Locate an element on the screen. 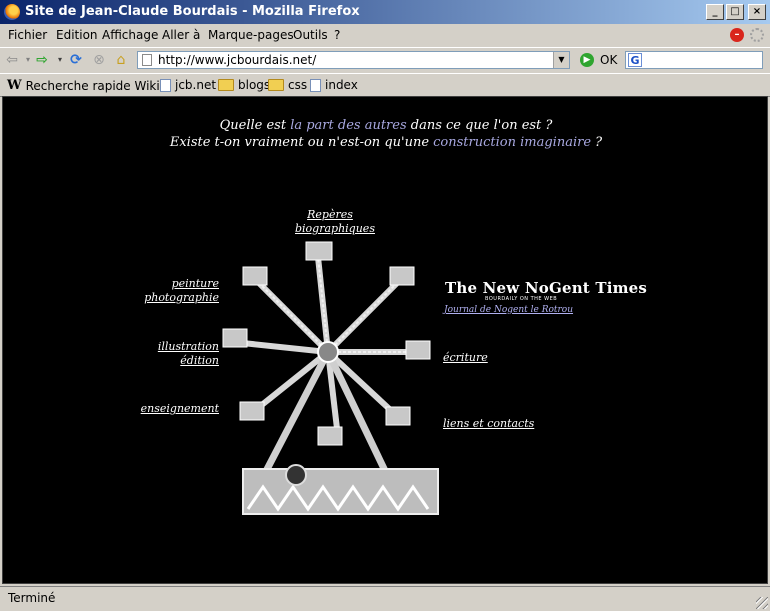 The width and height of the screenshot is (770, 611). window-controls: _ □ × is located at coordinates (736, 12).